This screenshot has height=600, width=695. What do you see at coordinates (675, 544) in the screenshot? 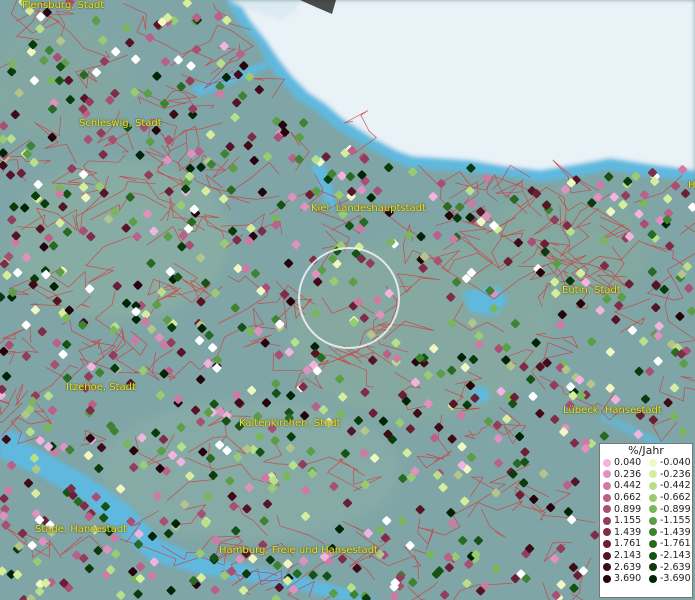
I see `legend-value: -1.761` at bounding box center [675, 544].